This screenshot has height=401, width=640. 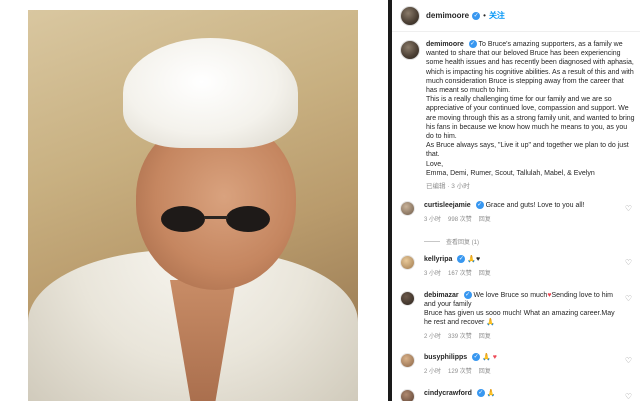 I want to click on comment-item: cindycrawford ✓ 🙏 ♡, so click(x=518, y=395).